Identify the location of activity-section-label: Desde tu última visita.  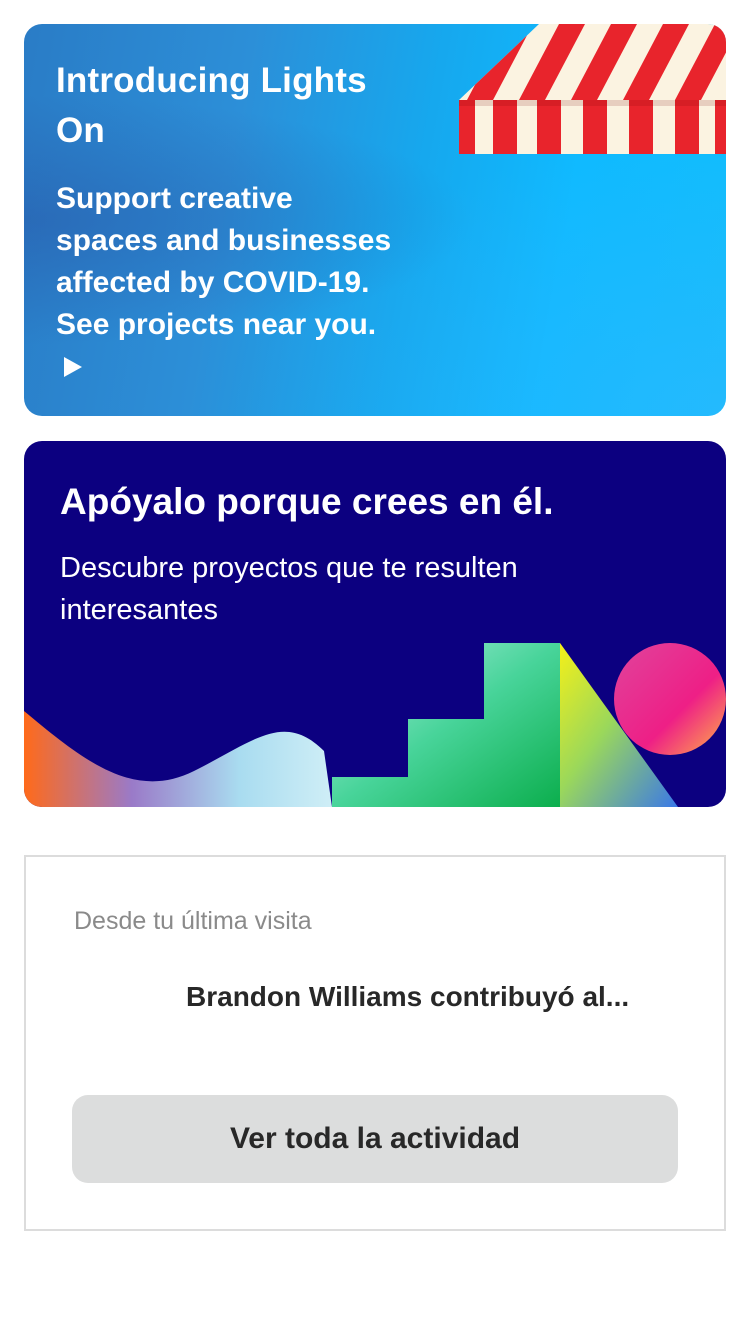
(193, 921).